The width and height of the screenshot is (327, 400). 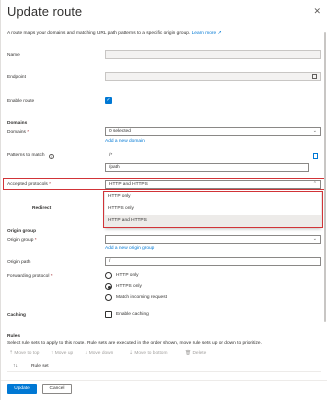 What do you see at coordinates (51, 156) in the screenshot?
I see `info-icon: i` at bounding box center [51, 156].